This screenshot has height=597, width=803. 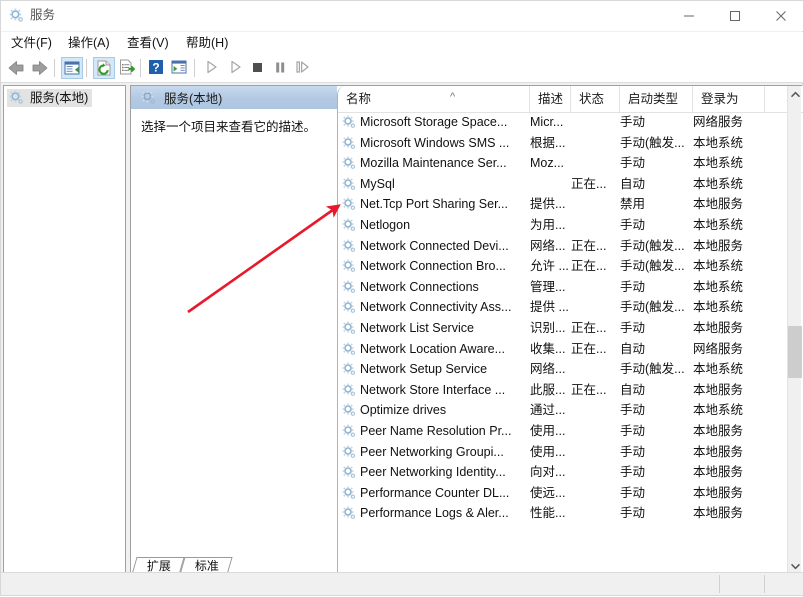 What do you see at coordinates (564, 431) in the screenshot?
I see `table-row: Peer Name Resolution Pr... 使用... 手动 本地服务` at bounding box center [564, 431].